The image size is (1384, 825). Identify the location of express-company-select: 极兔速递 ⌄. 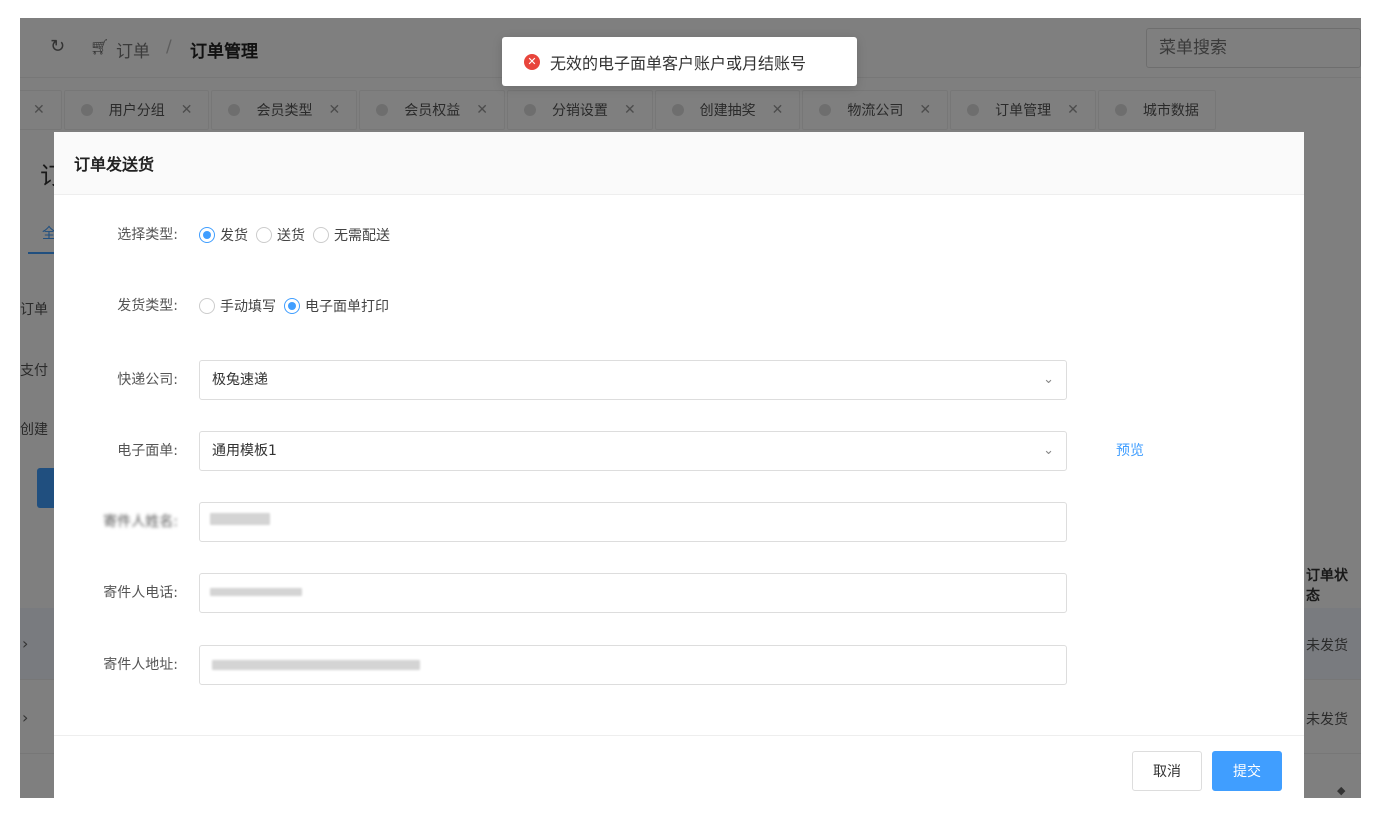
(633, 380).